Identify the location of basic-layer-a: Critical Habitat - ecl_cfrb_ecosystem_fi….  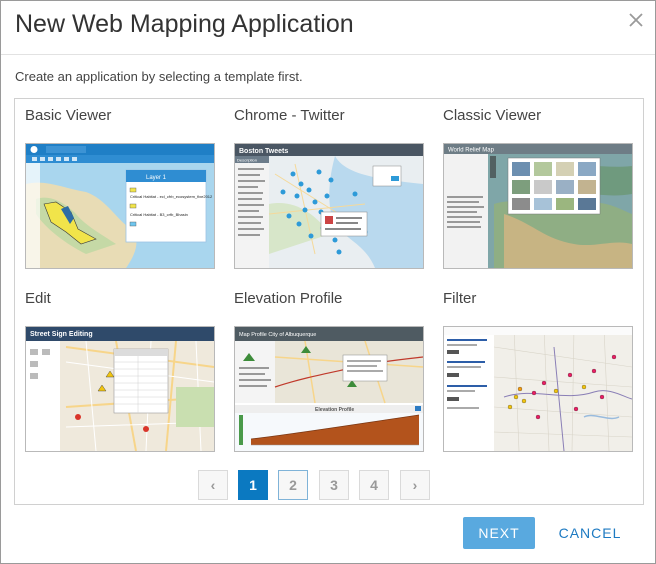
(171, 196).